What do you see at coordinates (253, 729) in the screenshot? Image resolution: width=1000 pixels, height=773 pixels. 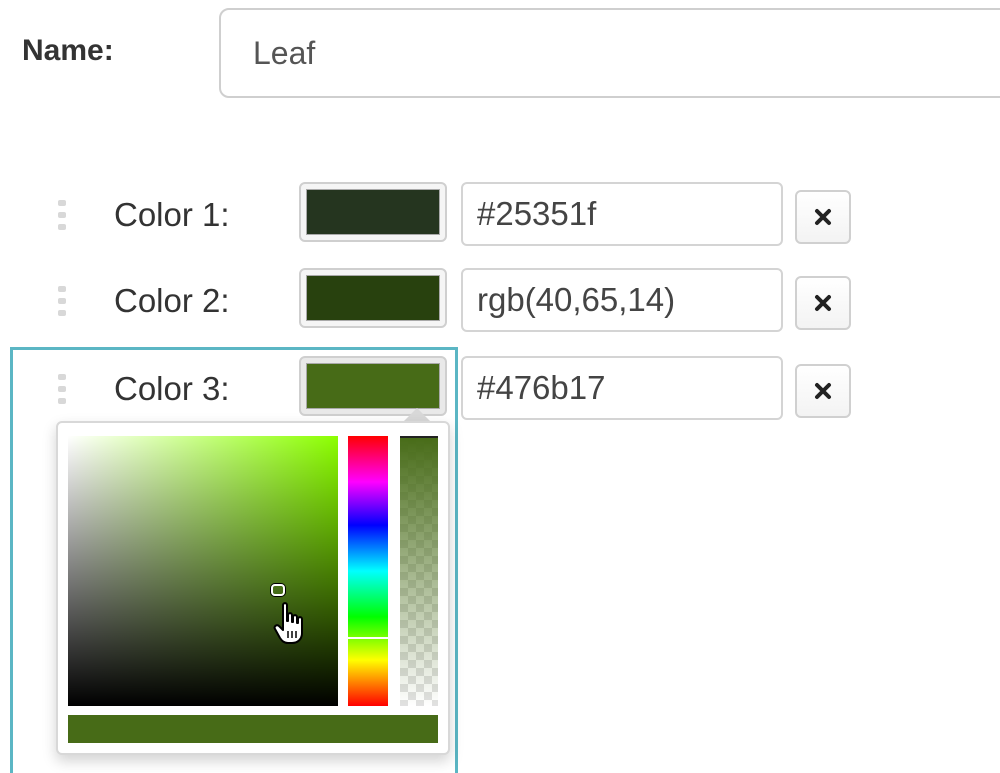 I see `current-color-preview` at bounding box center [253, 729].